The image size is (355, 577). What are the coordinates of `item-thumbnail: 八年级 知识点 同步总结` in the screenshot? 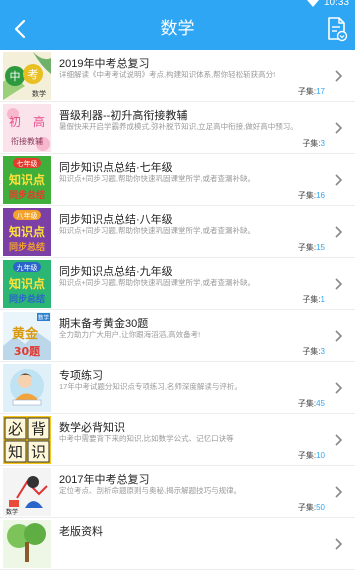 It's located at (27, 232).